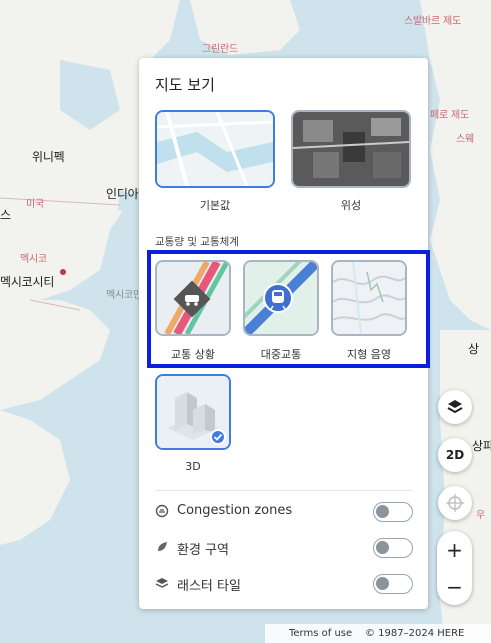 This screenshot has width=491, height=643. I want to click on zoom-out-button: −, so click(454, 586).